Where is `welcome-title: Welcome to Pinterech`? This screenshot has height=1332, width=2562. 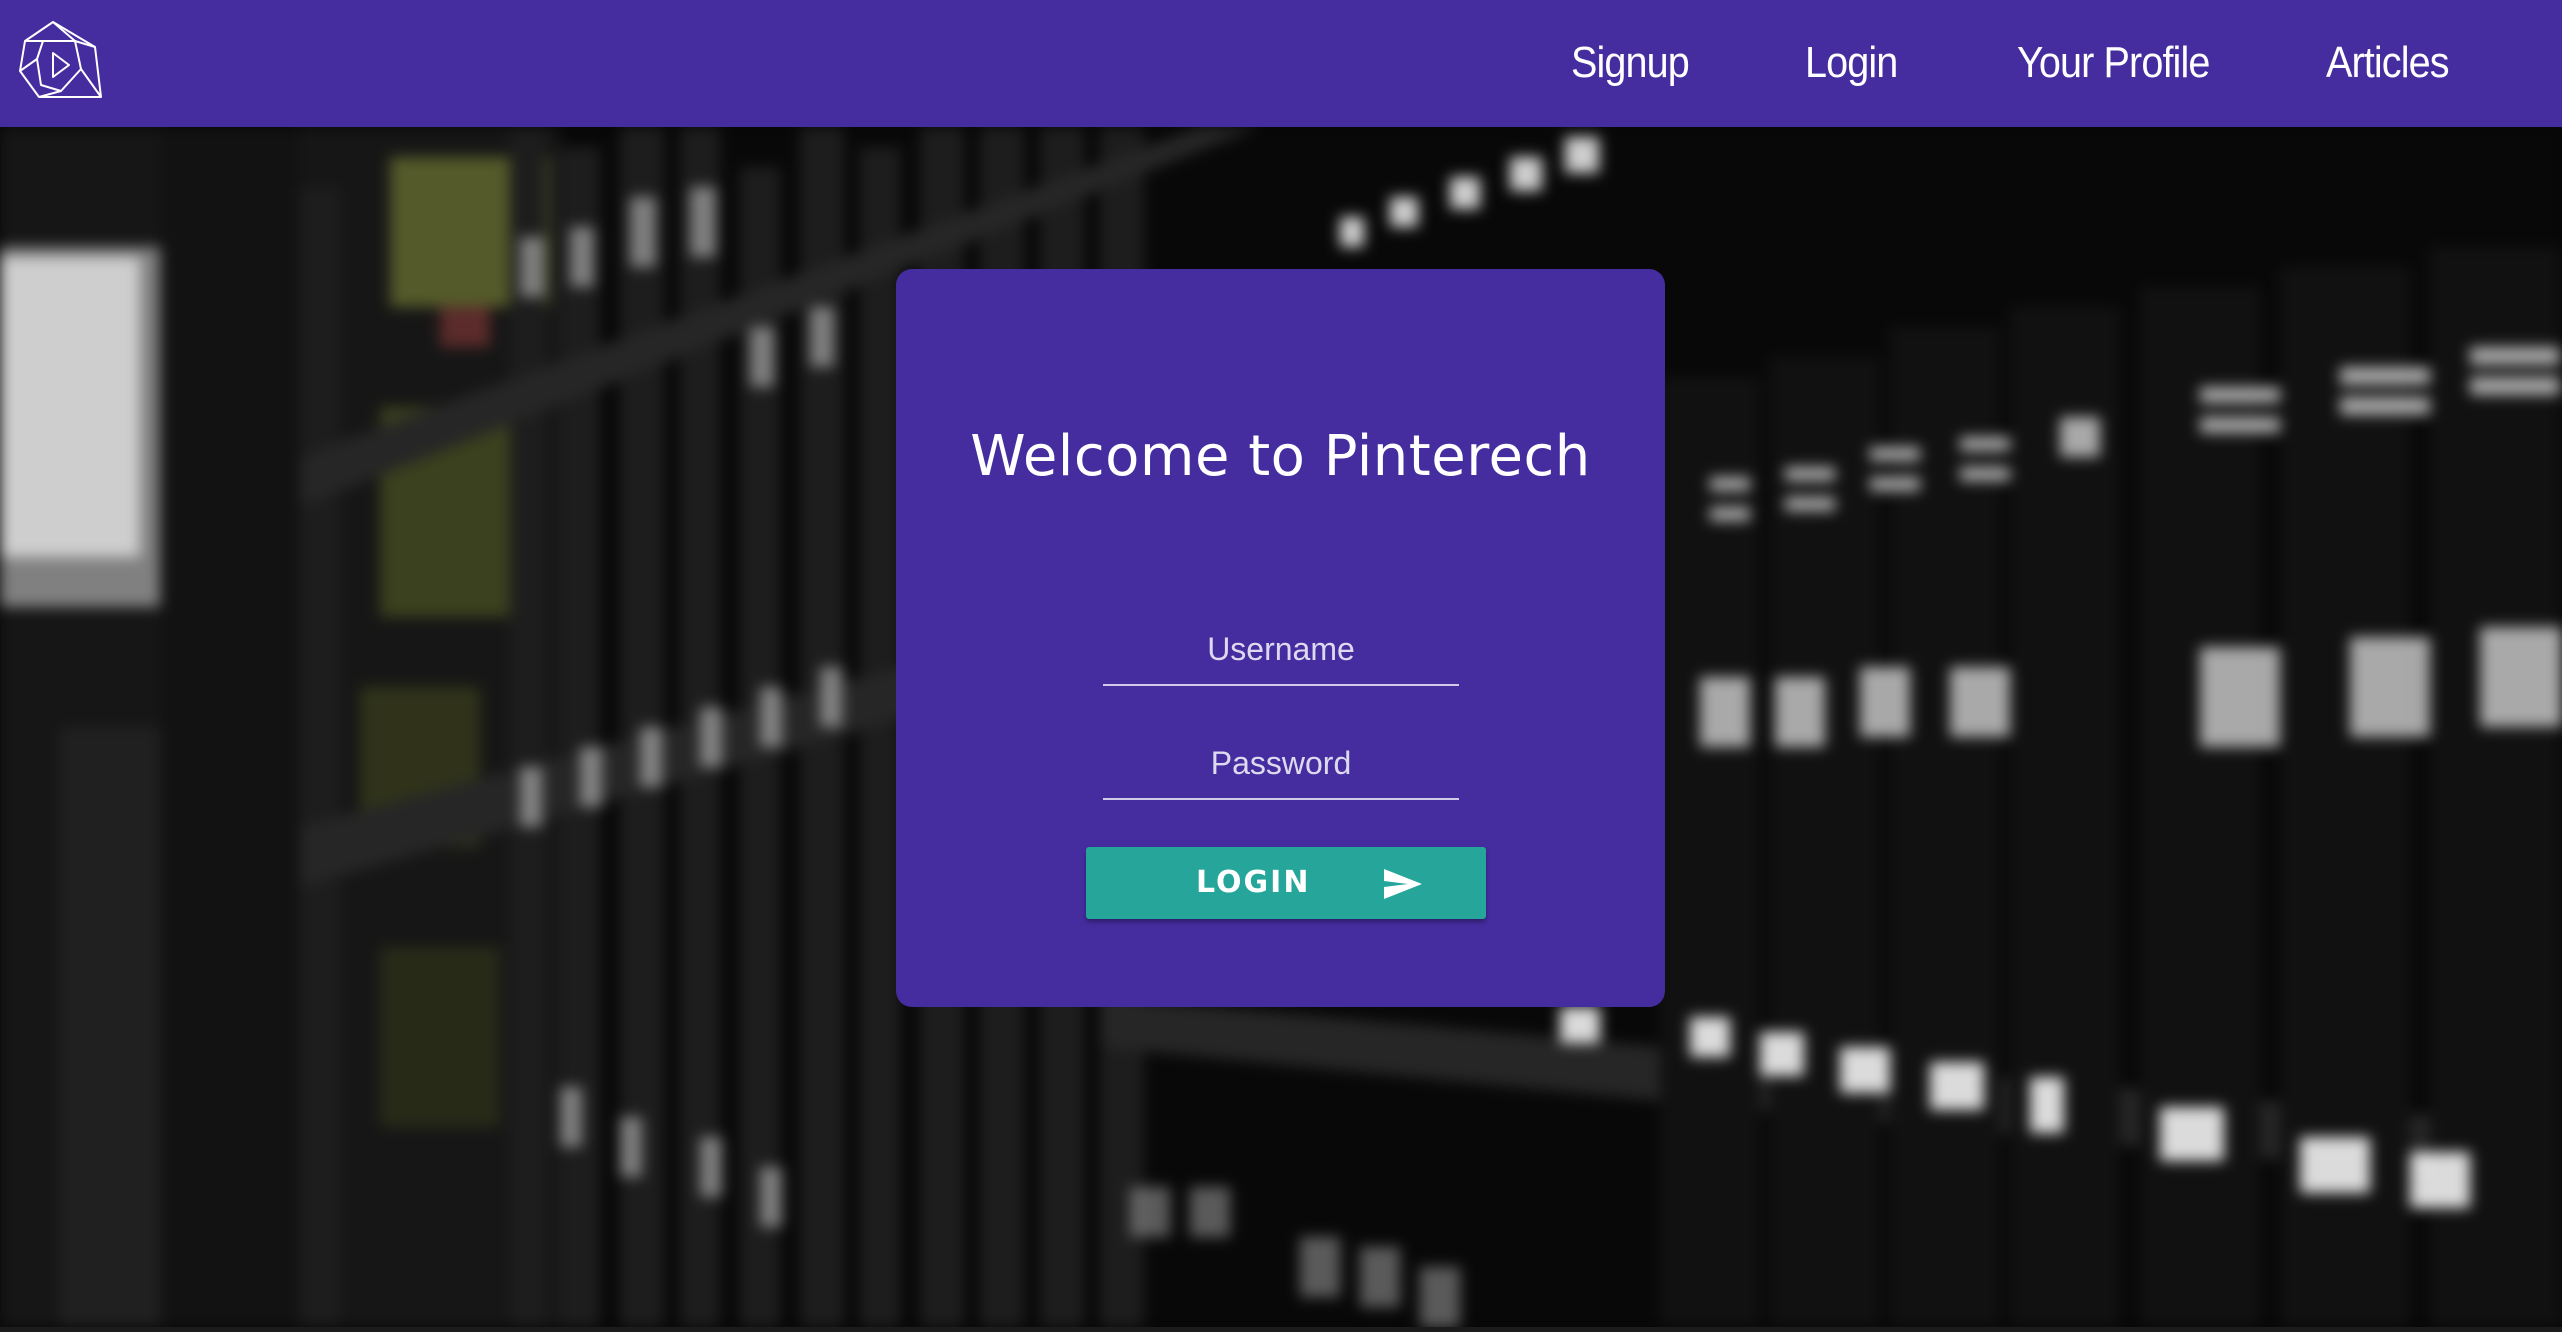 welcome-title: Welcome to Pinterech is located at coordinates (1280, 456).